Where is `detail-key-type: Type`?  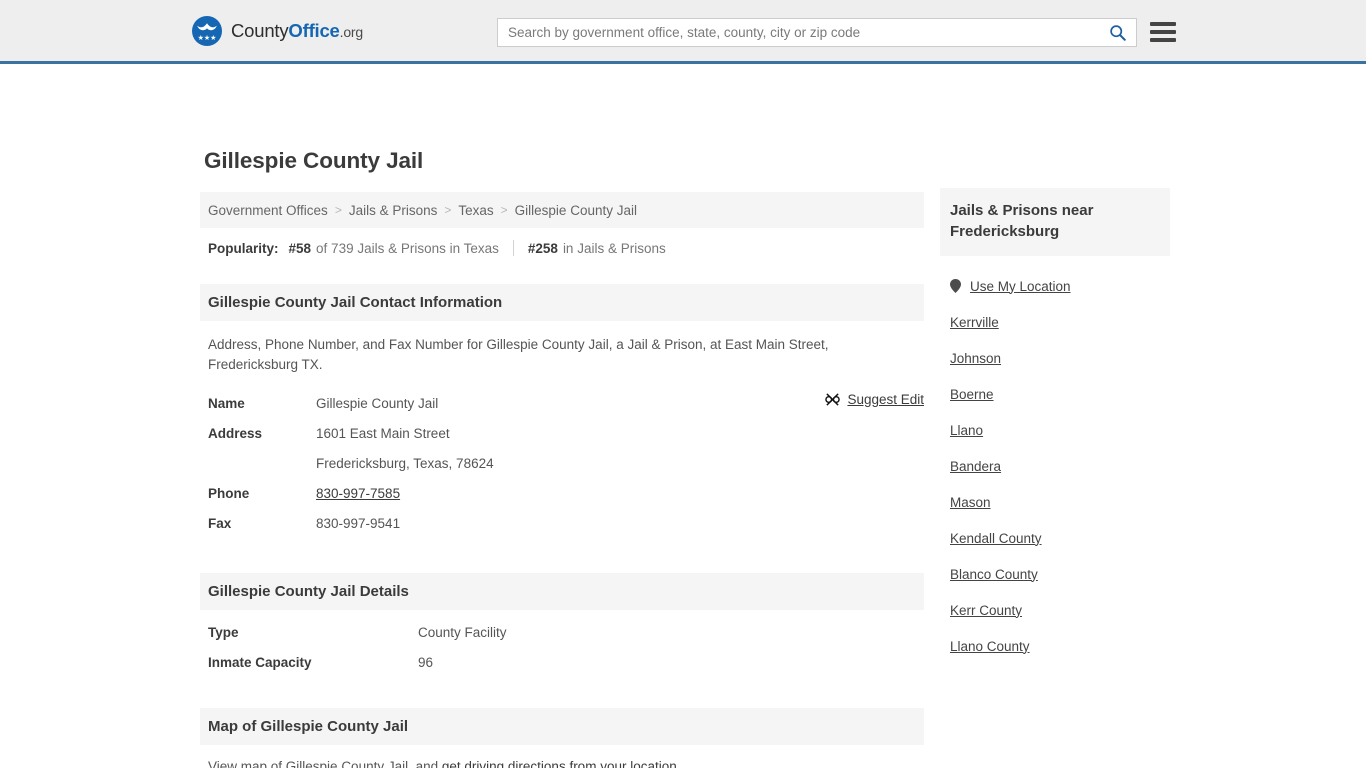
detail-key-type: Type is located at coordinates (223, 632).